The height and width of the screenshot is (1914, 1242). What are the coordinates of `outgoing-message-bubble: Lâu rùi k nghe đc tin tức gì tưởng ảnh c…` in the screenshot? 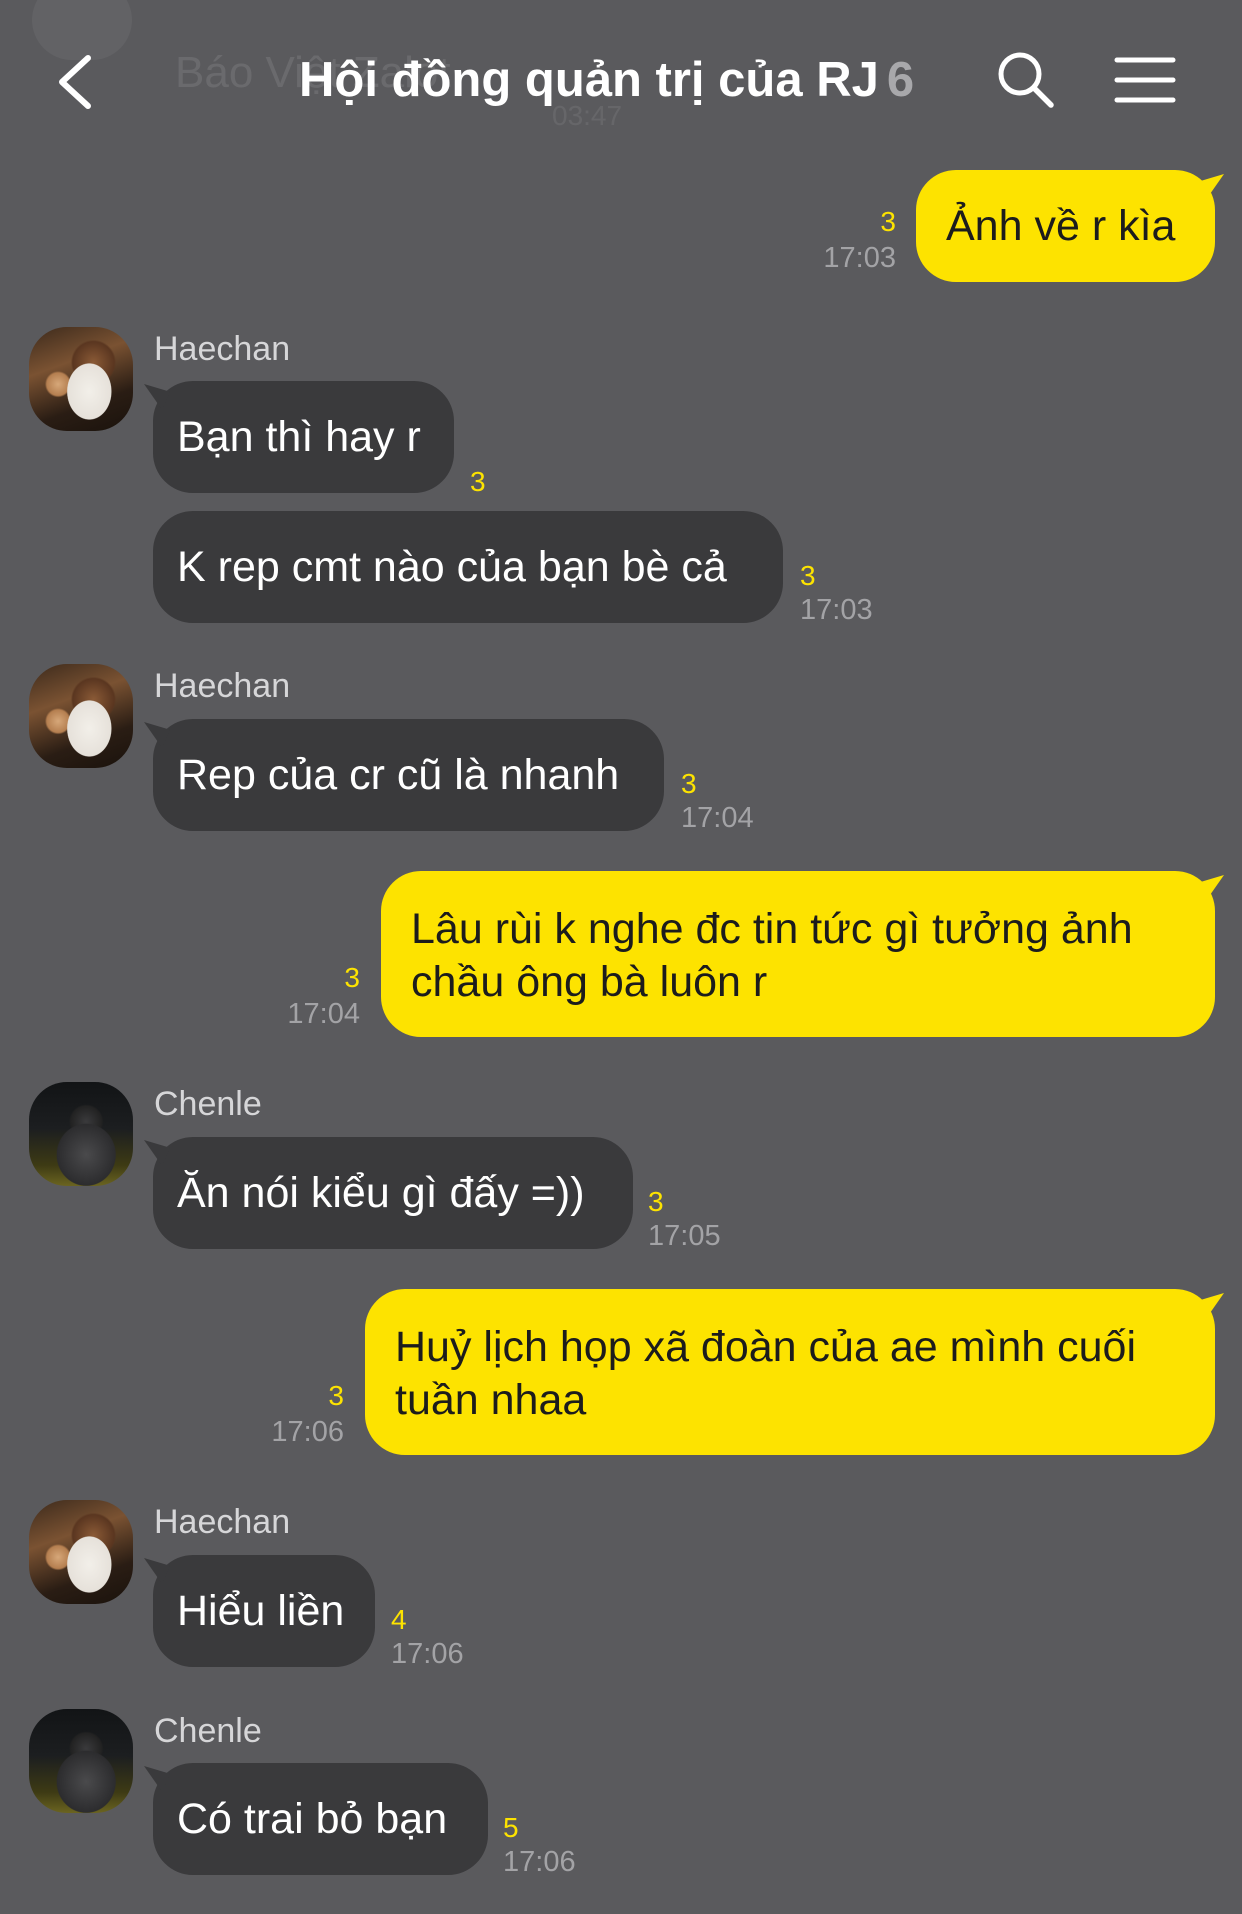 It's located at (798, 954).